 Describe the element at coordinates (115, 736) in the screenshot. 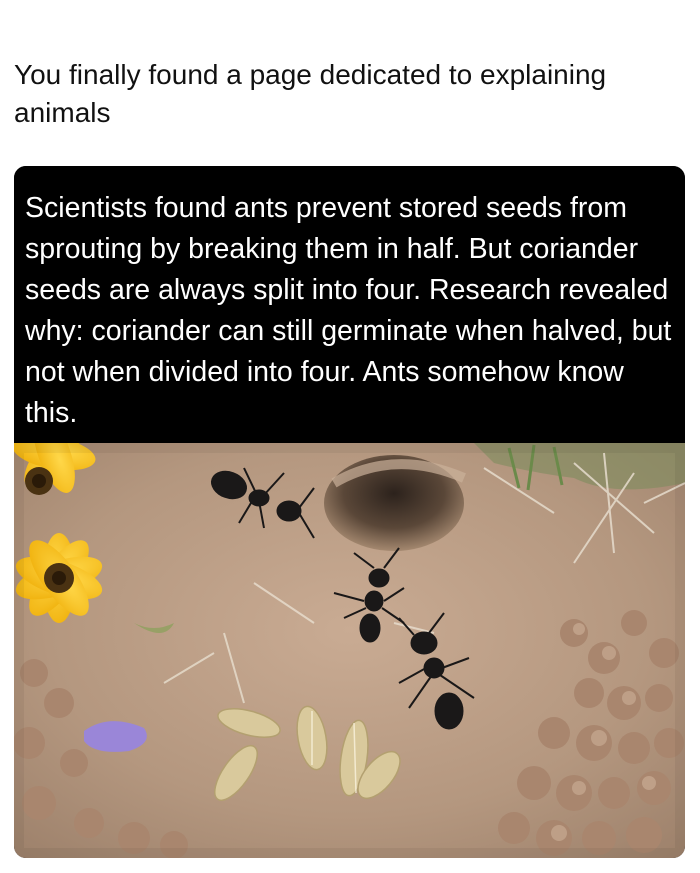

I see `purple-petal` at that location.